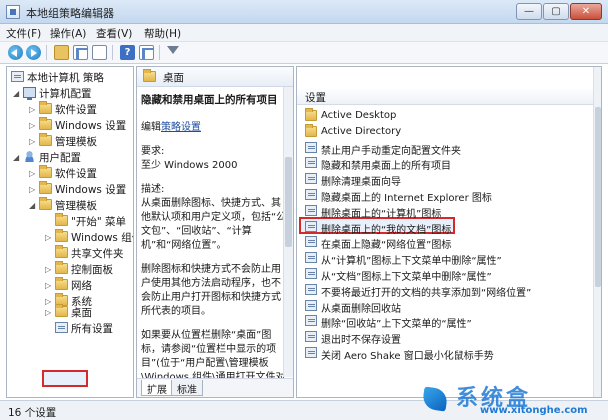  What do you see at coordinates (513, 400) in the screenshot?
I see `site-watermark: 系统盒 www.xitonghe.com` at bounding box center [513, 400].